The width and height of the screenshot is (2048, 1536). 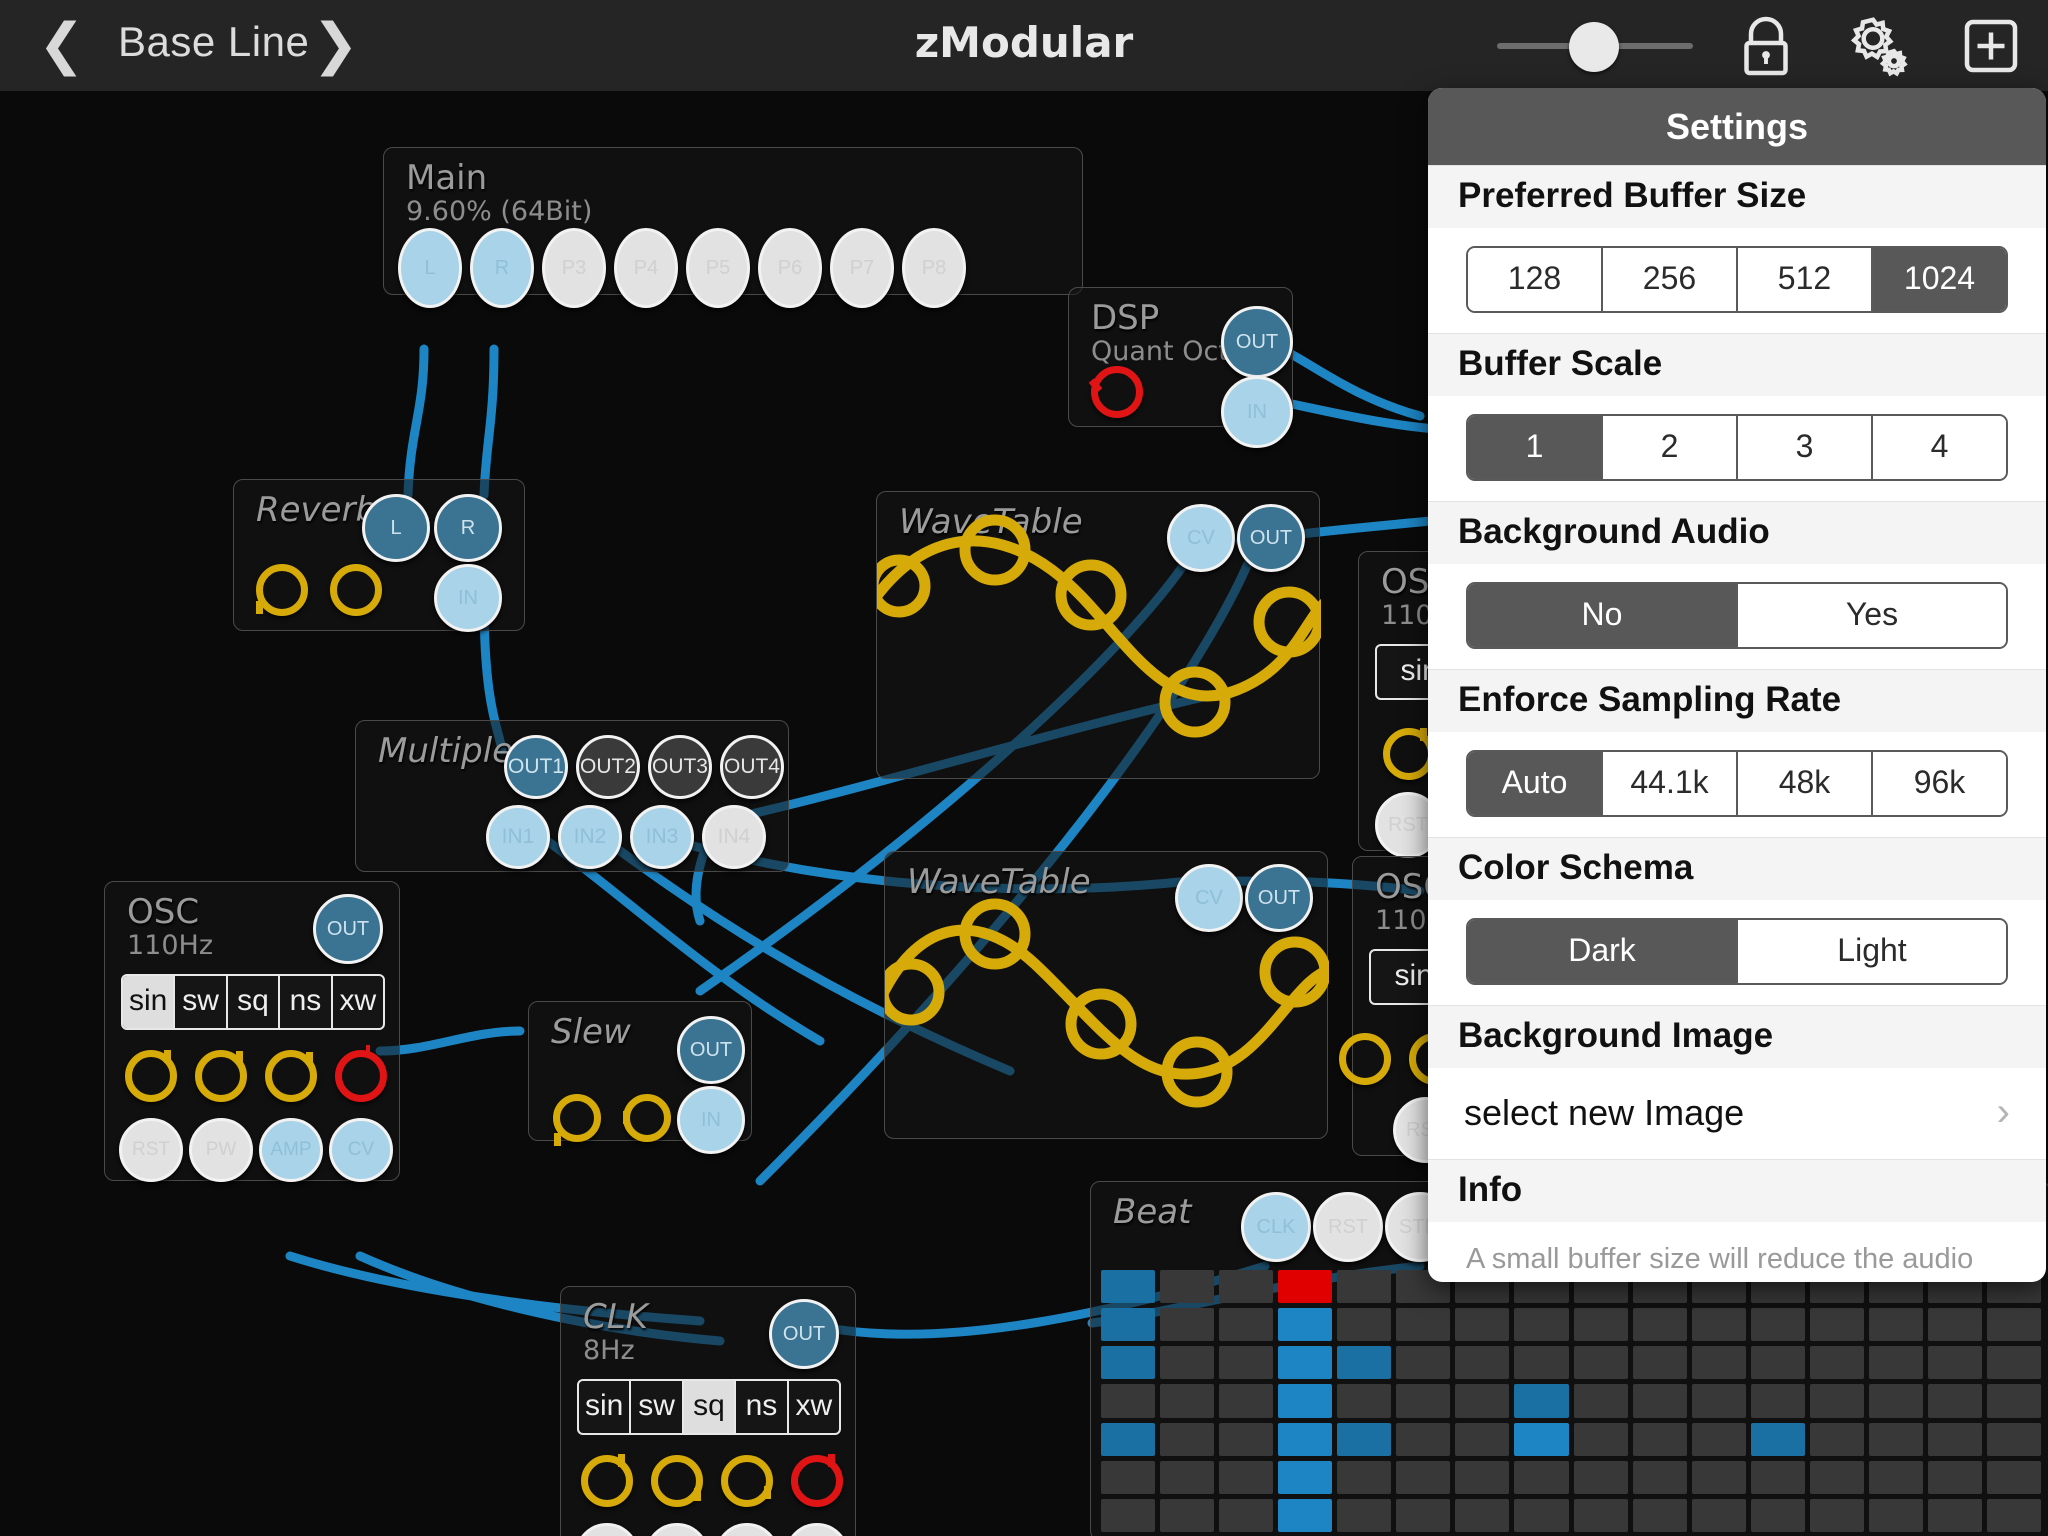 What do you see at coordinates (2013, 1439) in the screenshot?
I see `beat-cell-r4-c15` at bounding box center [2013, 1439].